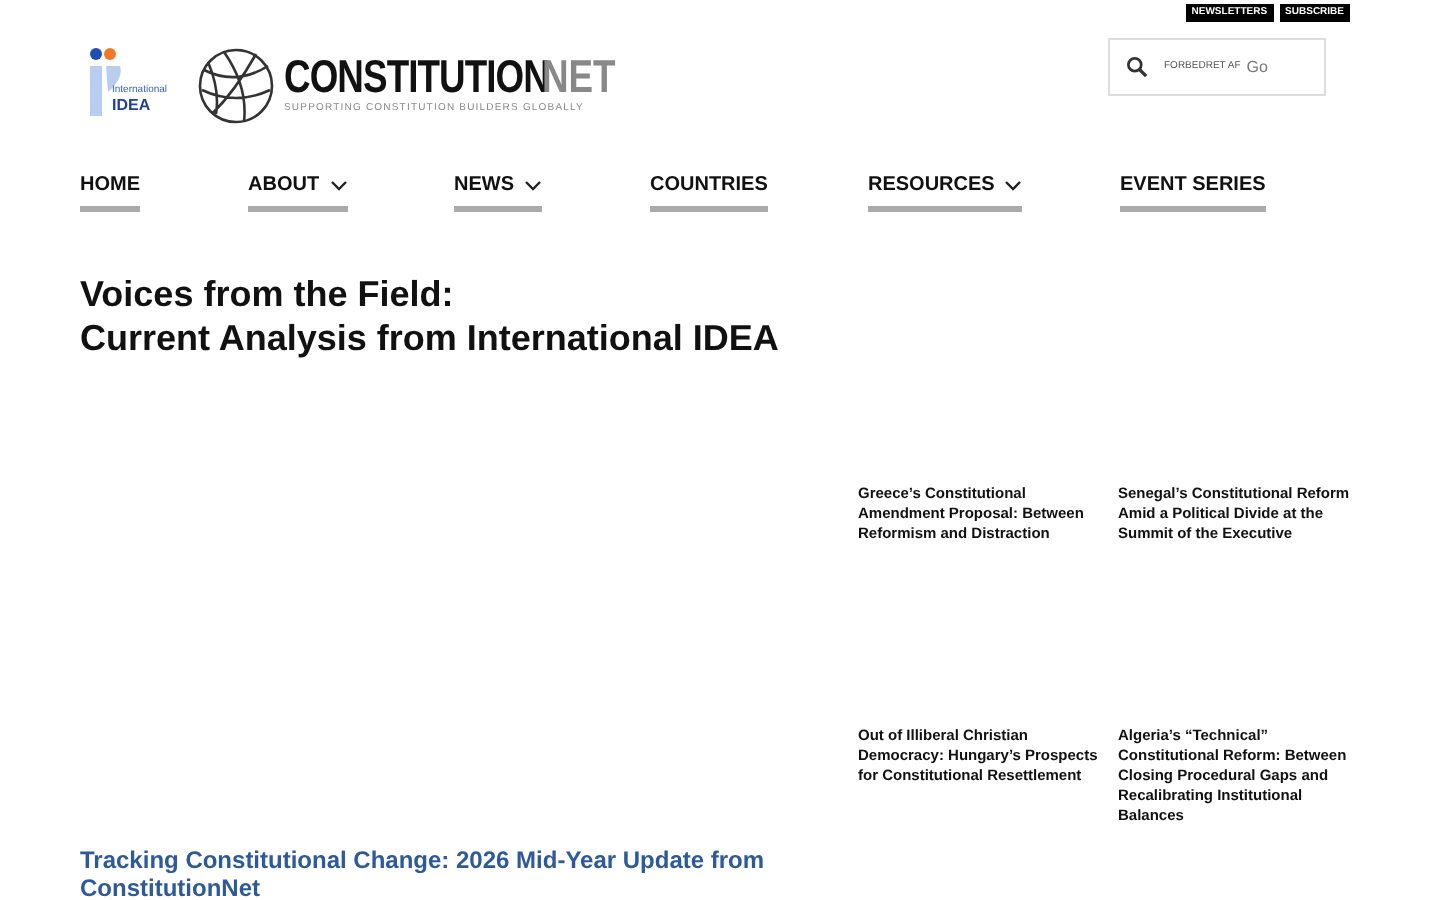  Describe the element at coordinates (110, 191) in the screenshot. I see `nav-link: HOME` at that location.